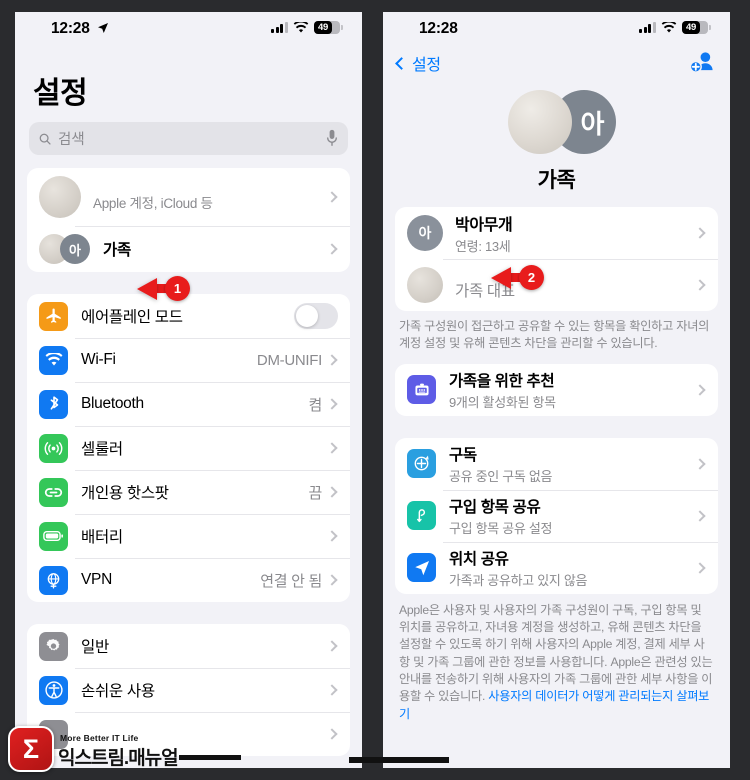 The width and height of the screenshot is (750, 780). I want to click on callout-1: 1, so click(163, 288).